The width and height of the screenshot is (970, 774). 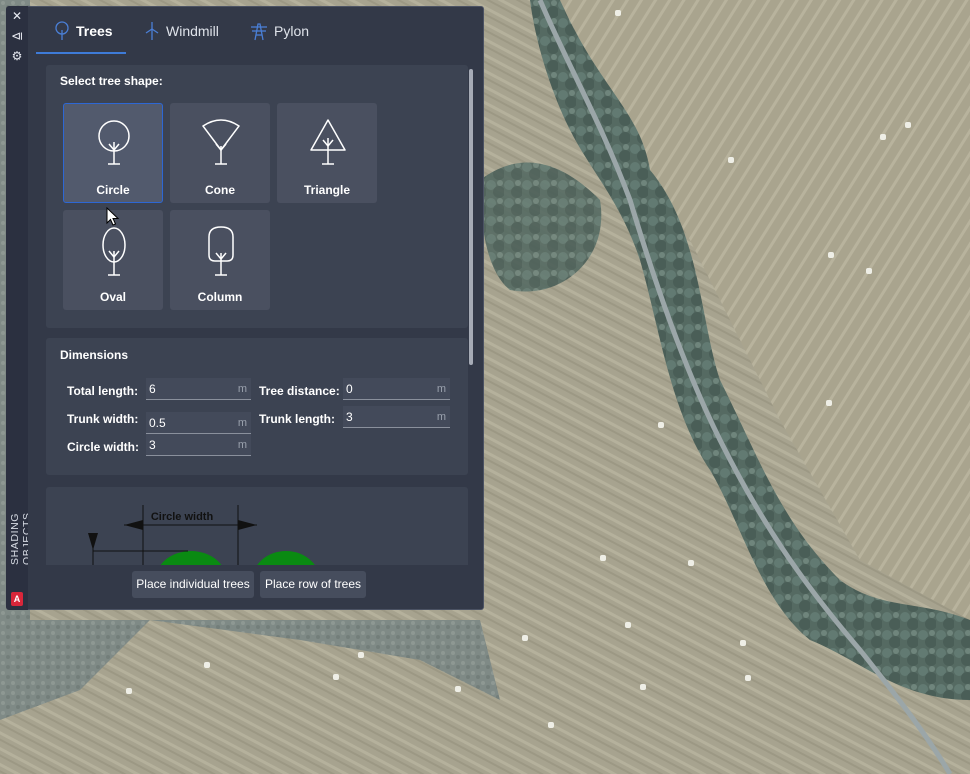 What do you see at coordinates (198, 423) in the screenshot?
I see `trunk-width-field: 0.5 m` at bounding box center [198, 423].